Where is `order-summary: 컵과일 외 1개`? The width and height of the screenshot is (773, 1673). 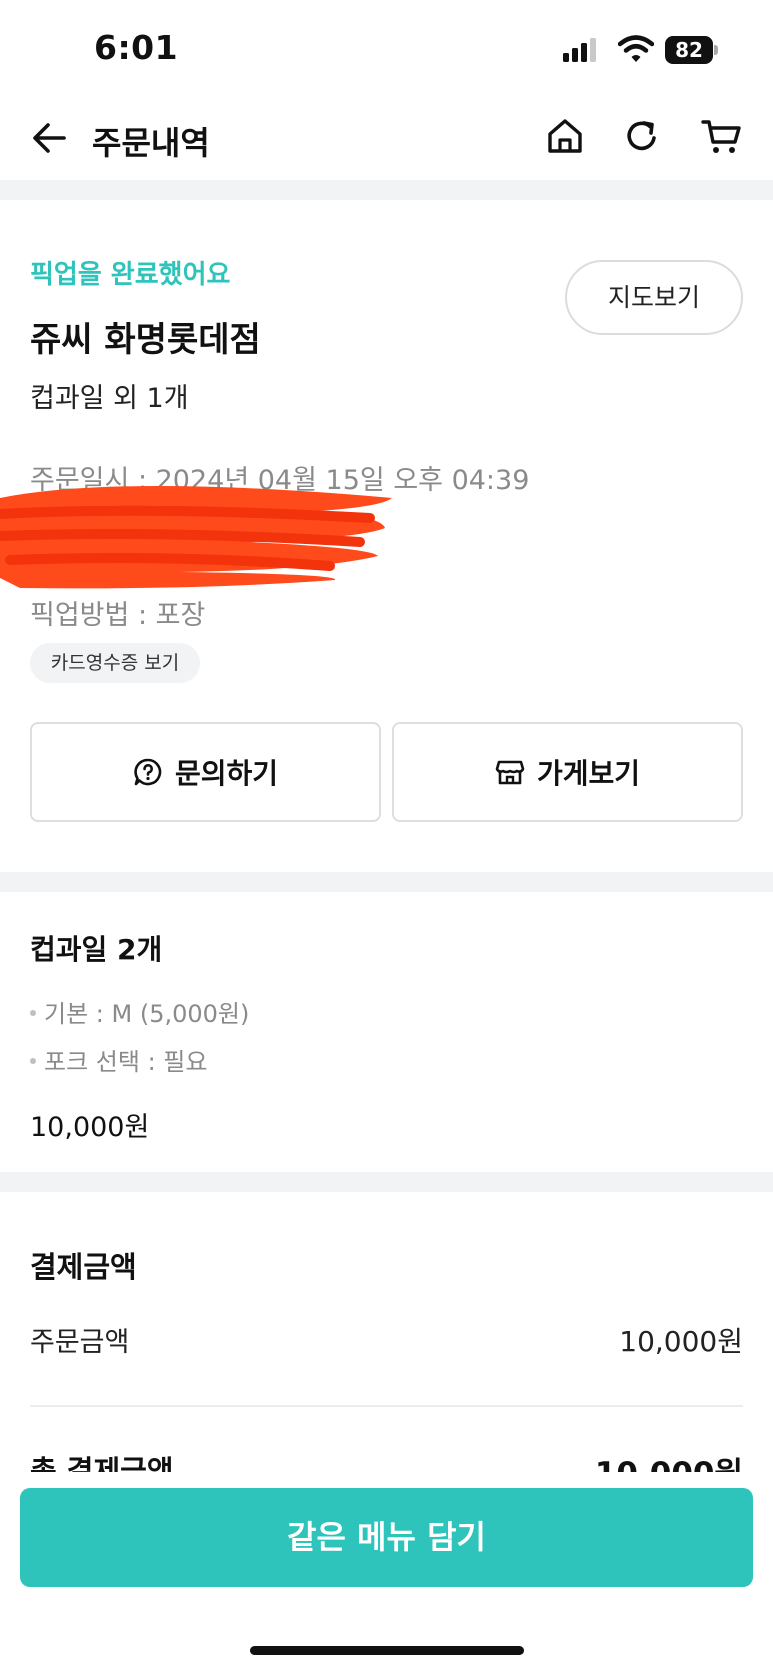 order-summary: 컵과일 외 1개 is located at coordinates (109, 398).